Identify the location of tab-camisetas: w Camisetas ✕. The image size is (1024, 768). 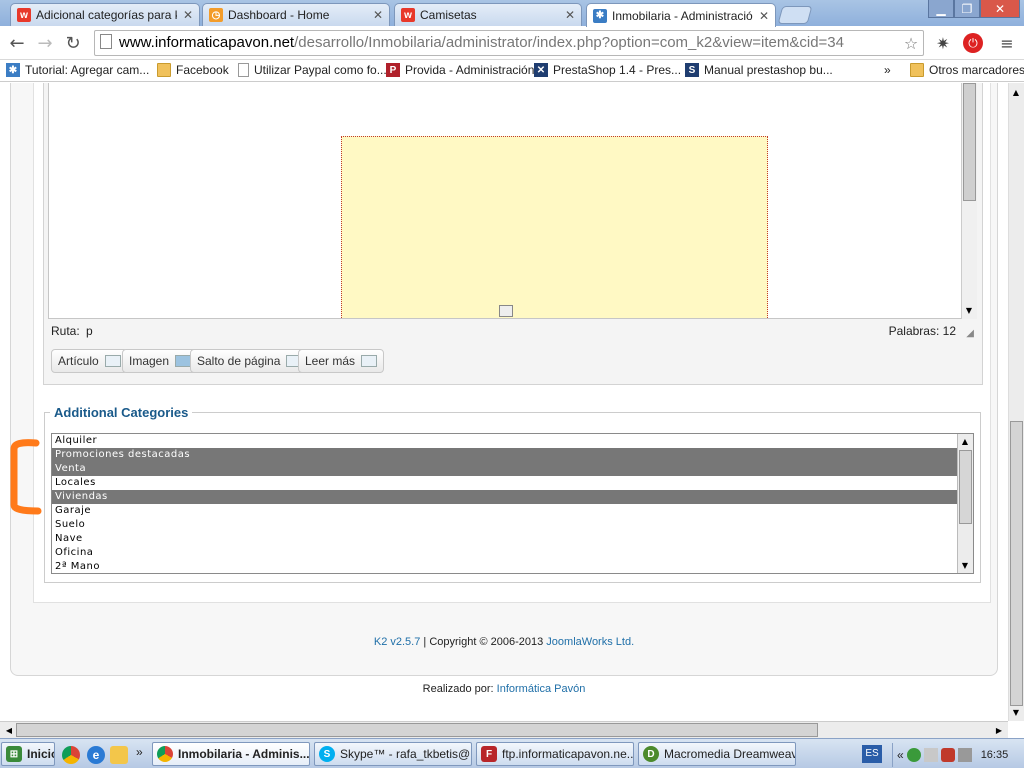
(488, 14).